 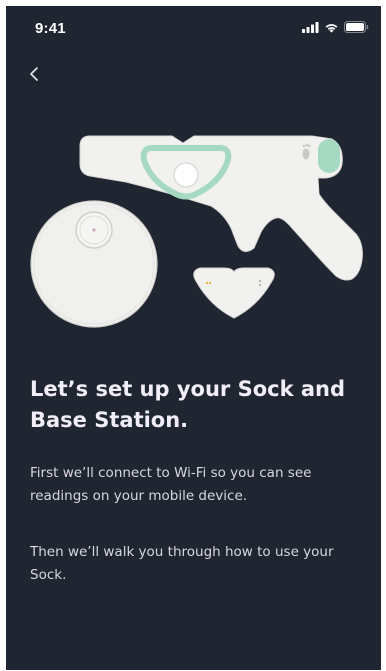 I want to click on status-icons, so click(x=335, y=27).